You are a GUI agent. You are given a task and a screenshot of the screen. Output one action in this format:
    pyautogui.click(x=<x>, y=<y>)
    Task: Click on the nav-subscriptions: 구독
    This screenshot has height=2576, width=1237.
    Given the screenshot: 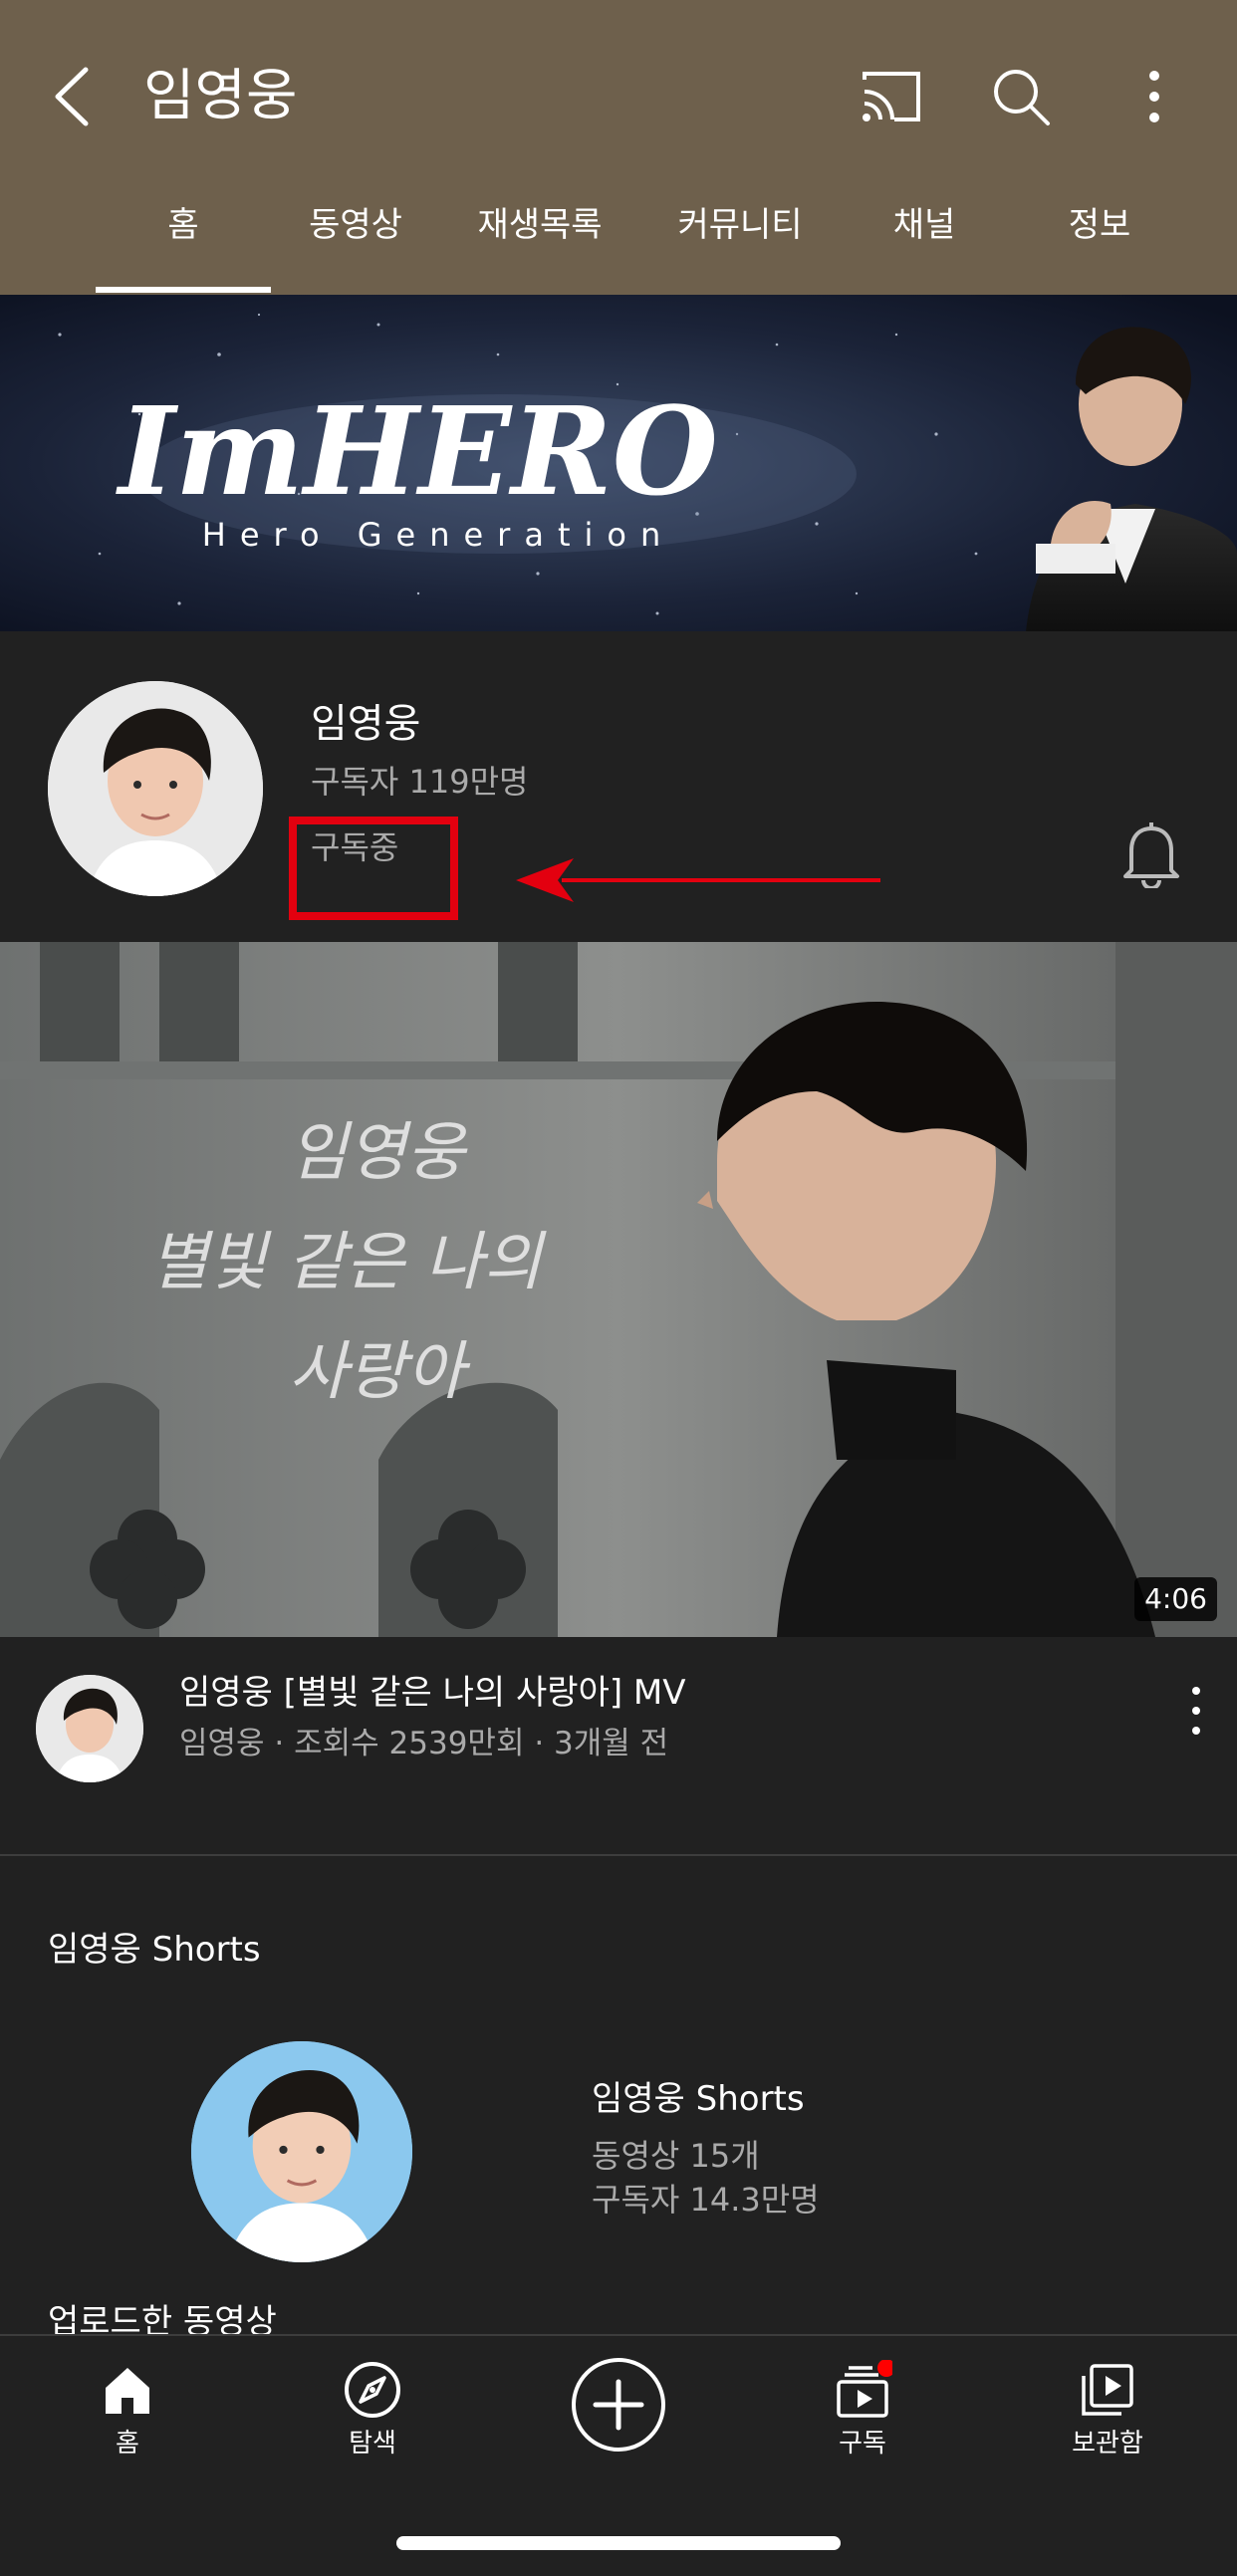 What is the action you would take?
    pyautogui.click(x=862, y=2411)
    